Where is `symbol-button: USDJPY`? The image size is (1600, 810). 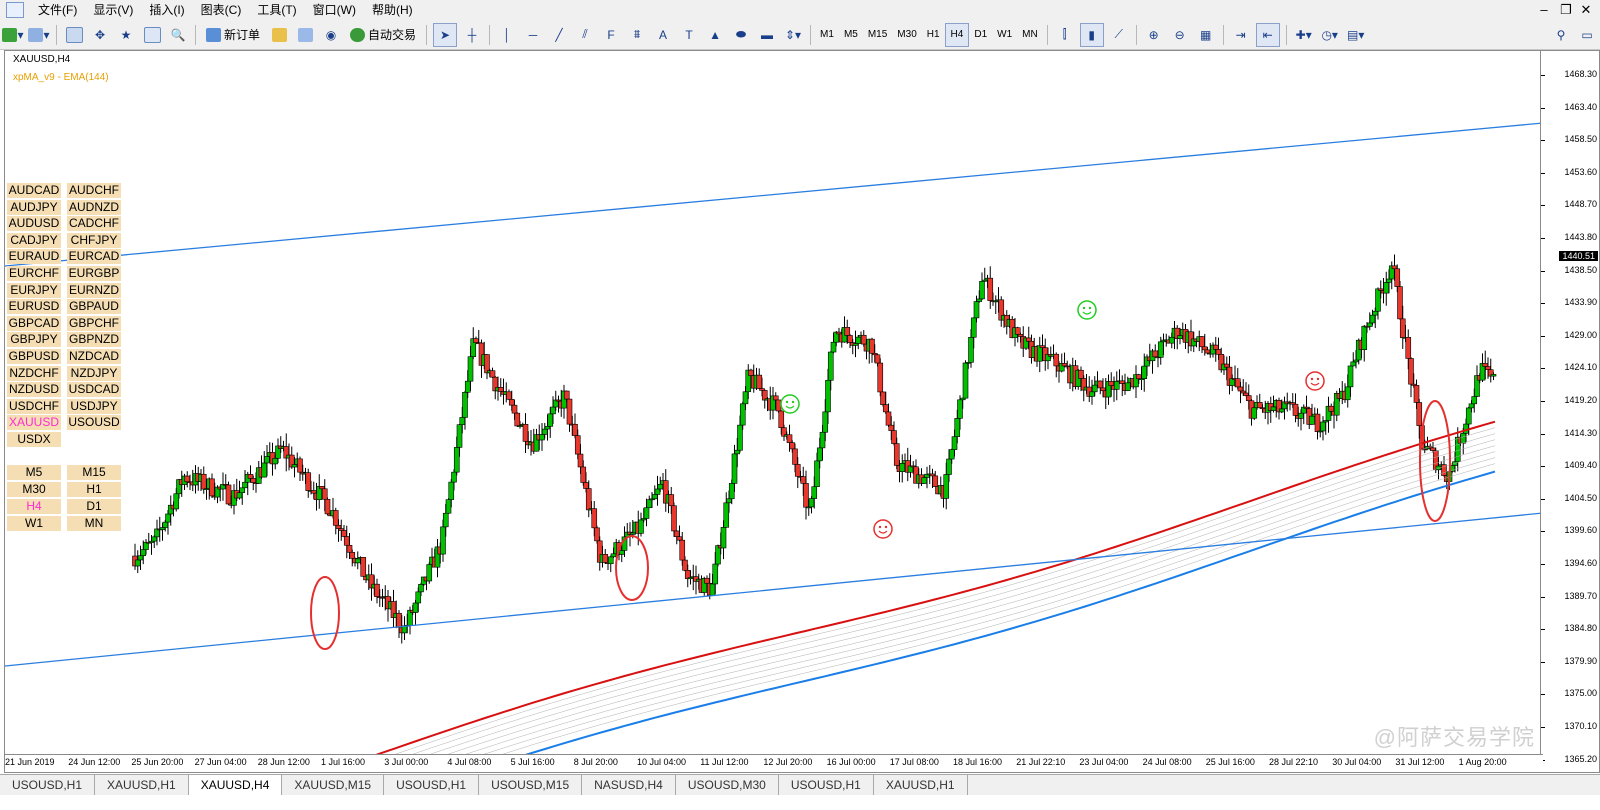 symbol-button: USDJPY is located at coordinates (94, 406).